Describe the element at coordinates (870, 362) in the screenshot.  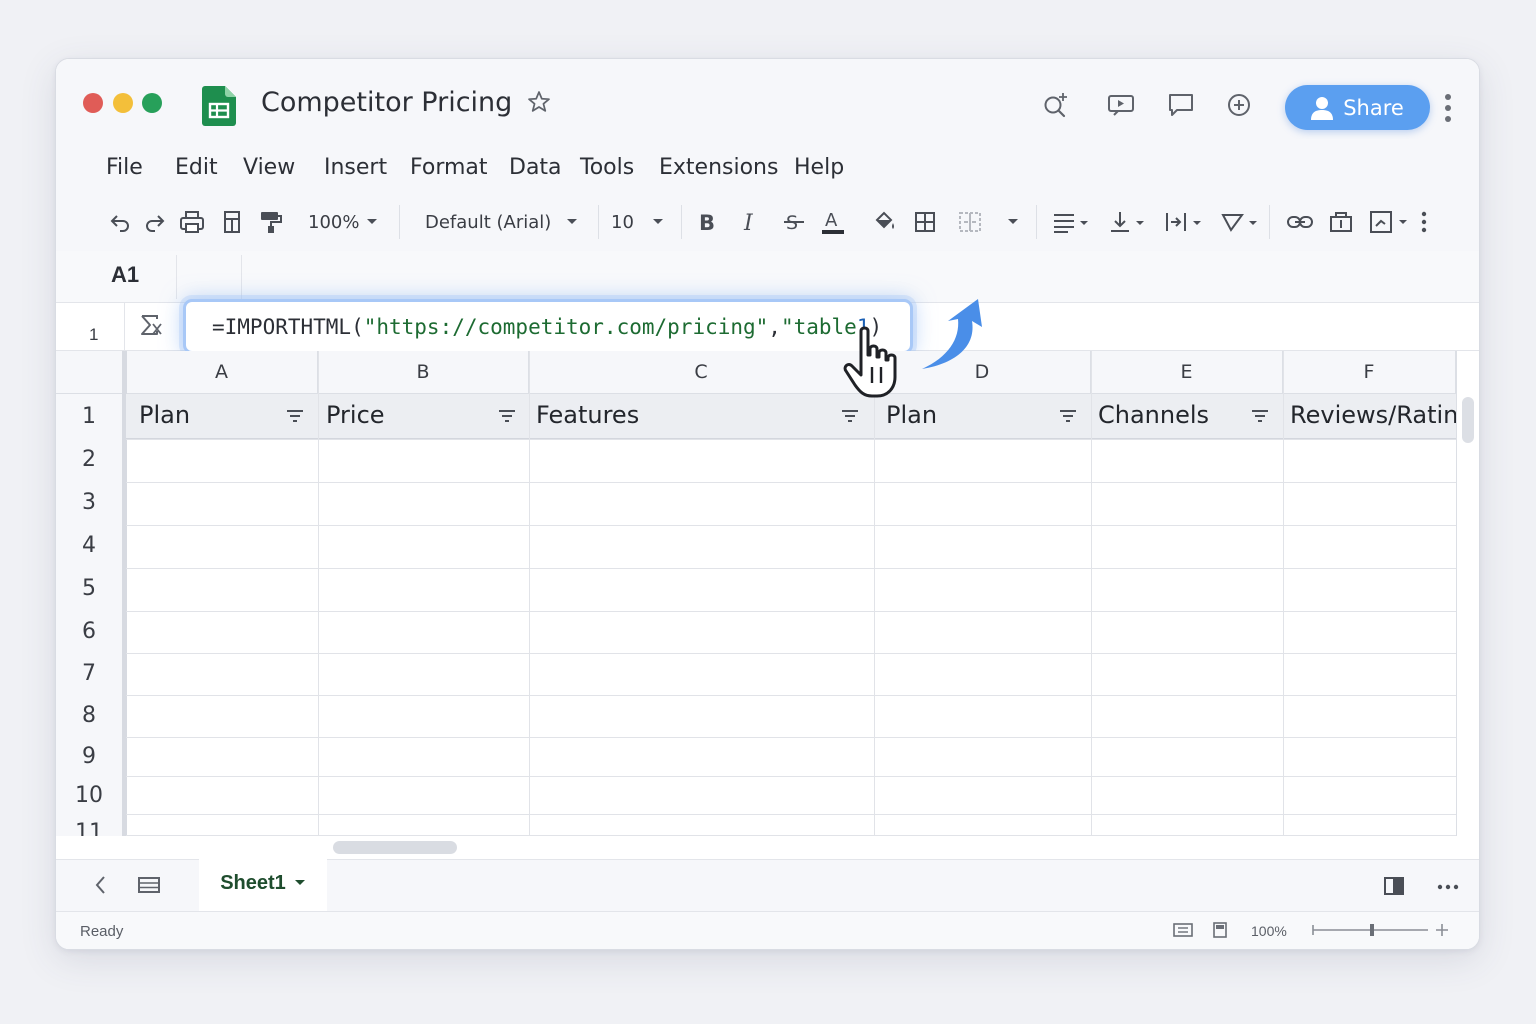
I see `hand-cursor-icon` at that location.